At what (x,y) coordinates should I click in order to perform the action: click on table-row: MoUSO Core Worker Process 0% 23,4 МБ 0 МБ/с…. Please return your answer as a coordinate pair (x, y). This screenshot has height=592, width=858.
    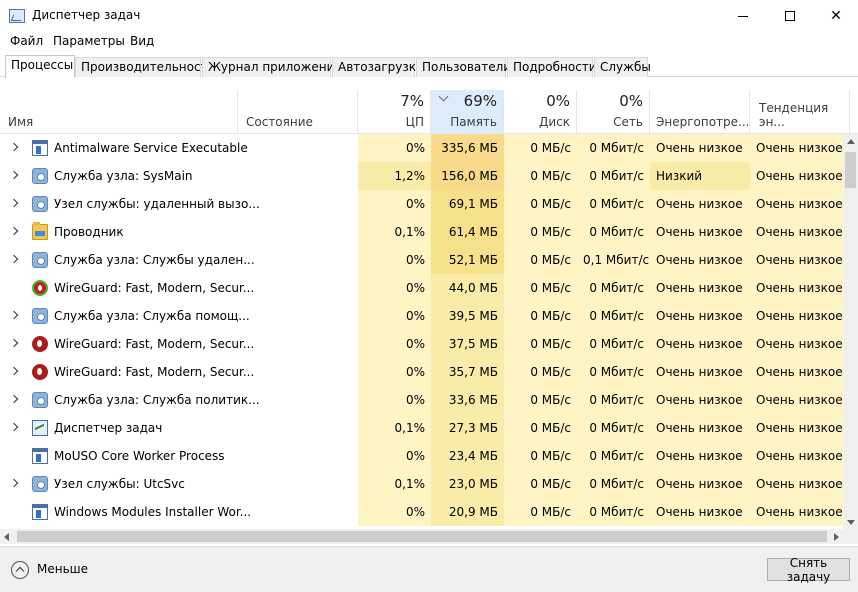
    Looking at the image, I should click on (421, 456).